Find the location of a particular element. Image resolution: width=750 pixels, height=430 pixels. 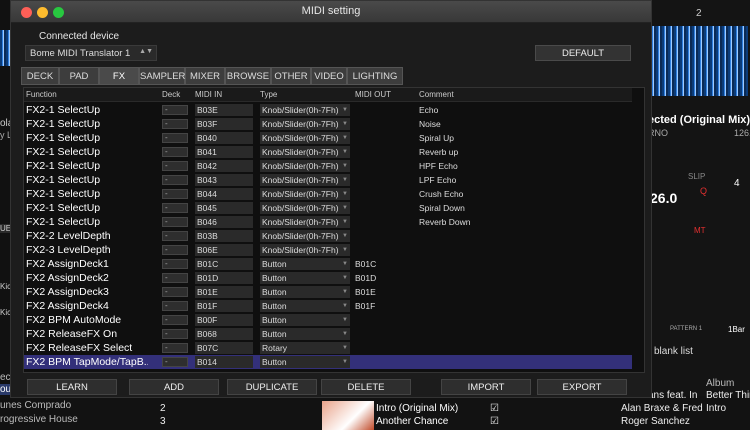

midi-in-cell: B041 is located at coordinates (224, 152).